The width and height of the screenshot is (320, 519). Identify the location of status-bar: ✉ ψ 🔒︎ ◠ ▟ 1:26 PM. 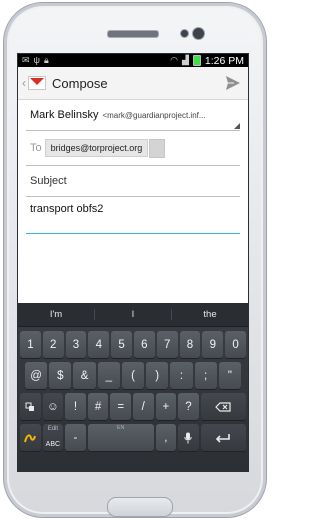
(133, 60).